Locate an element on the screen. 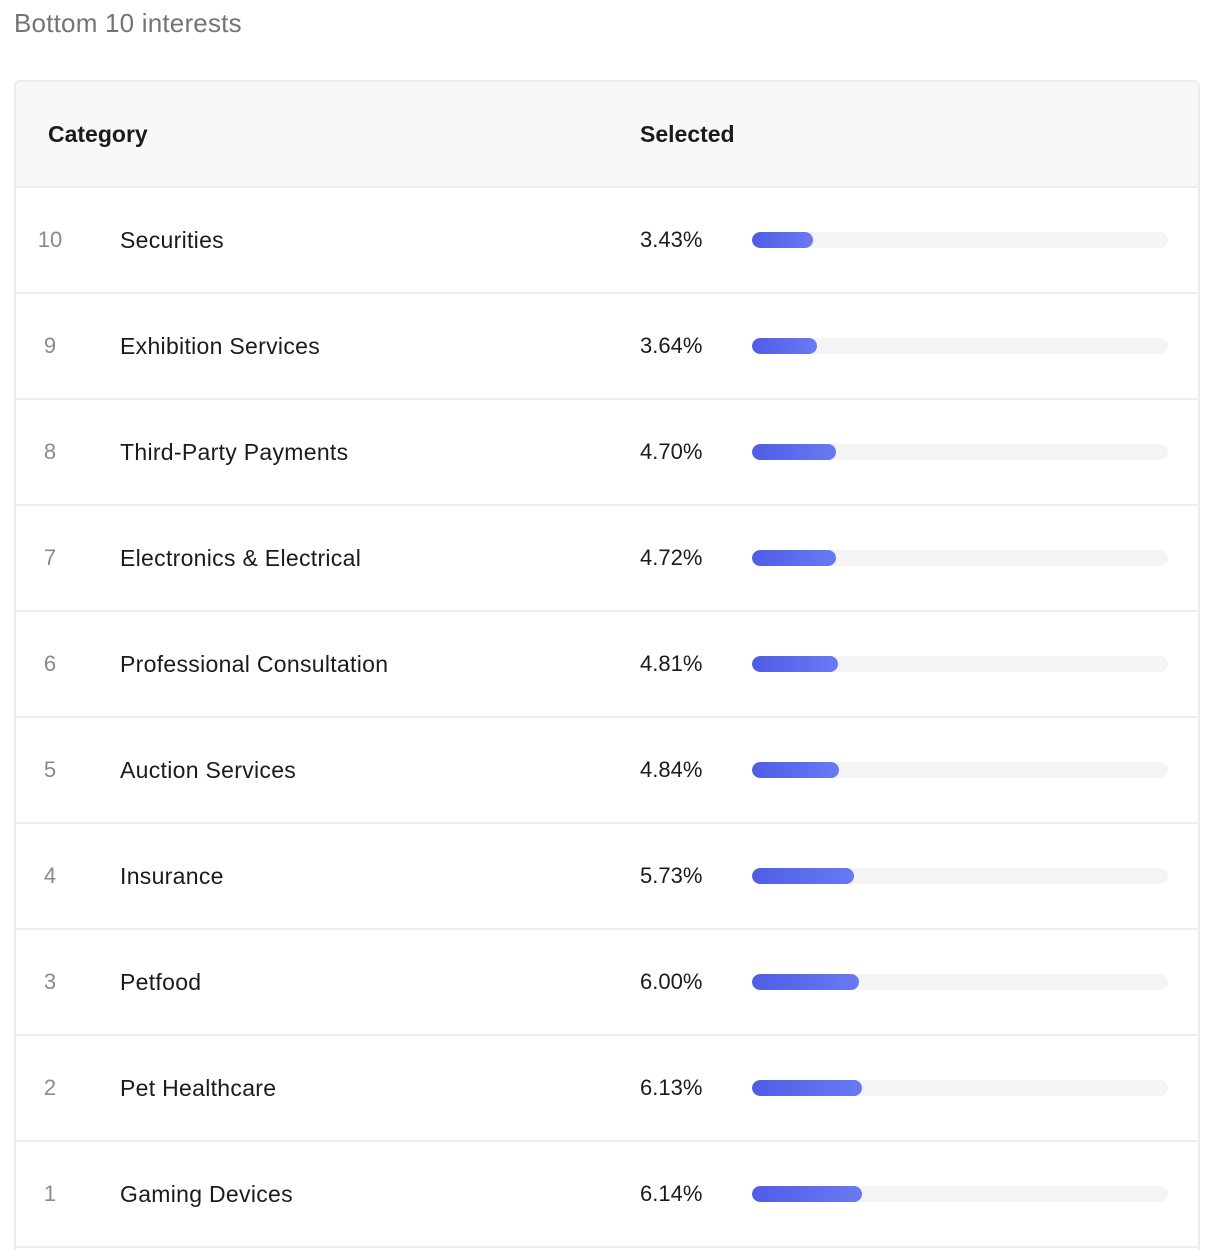 This screenshot has width=1220, height=1256. table-row: 2 Pet Healthcare 6.13% is located at coordinates (607, 1089).